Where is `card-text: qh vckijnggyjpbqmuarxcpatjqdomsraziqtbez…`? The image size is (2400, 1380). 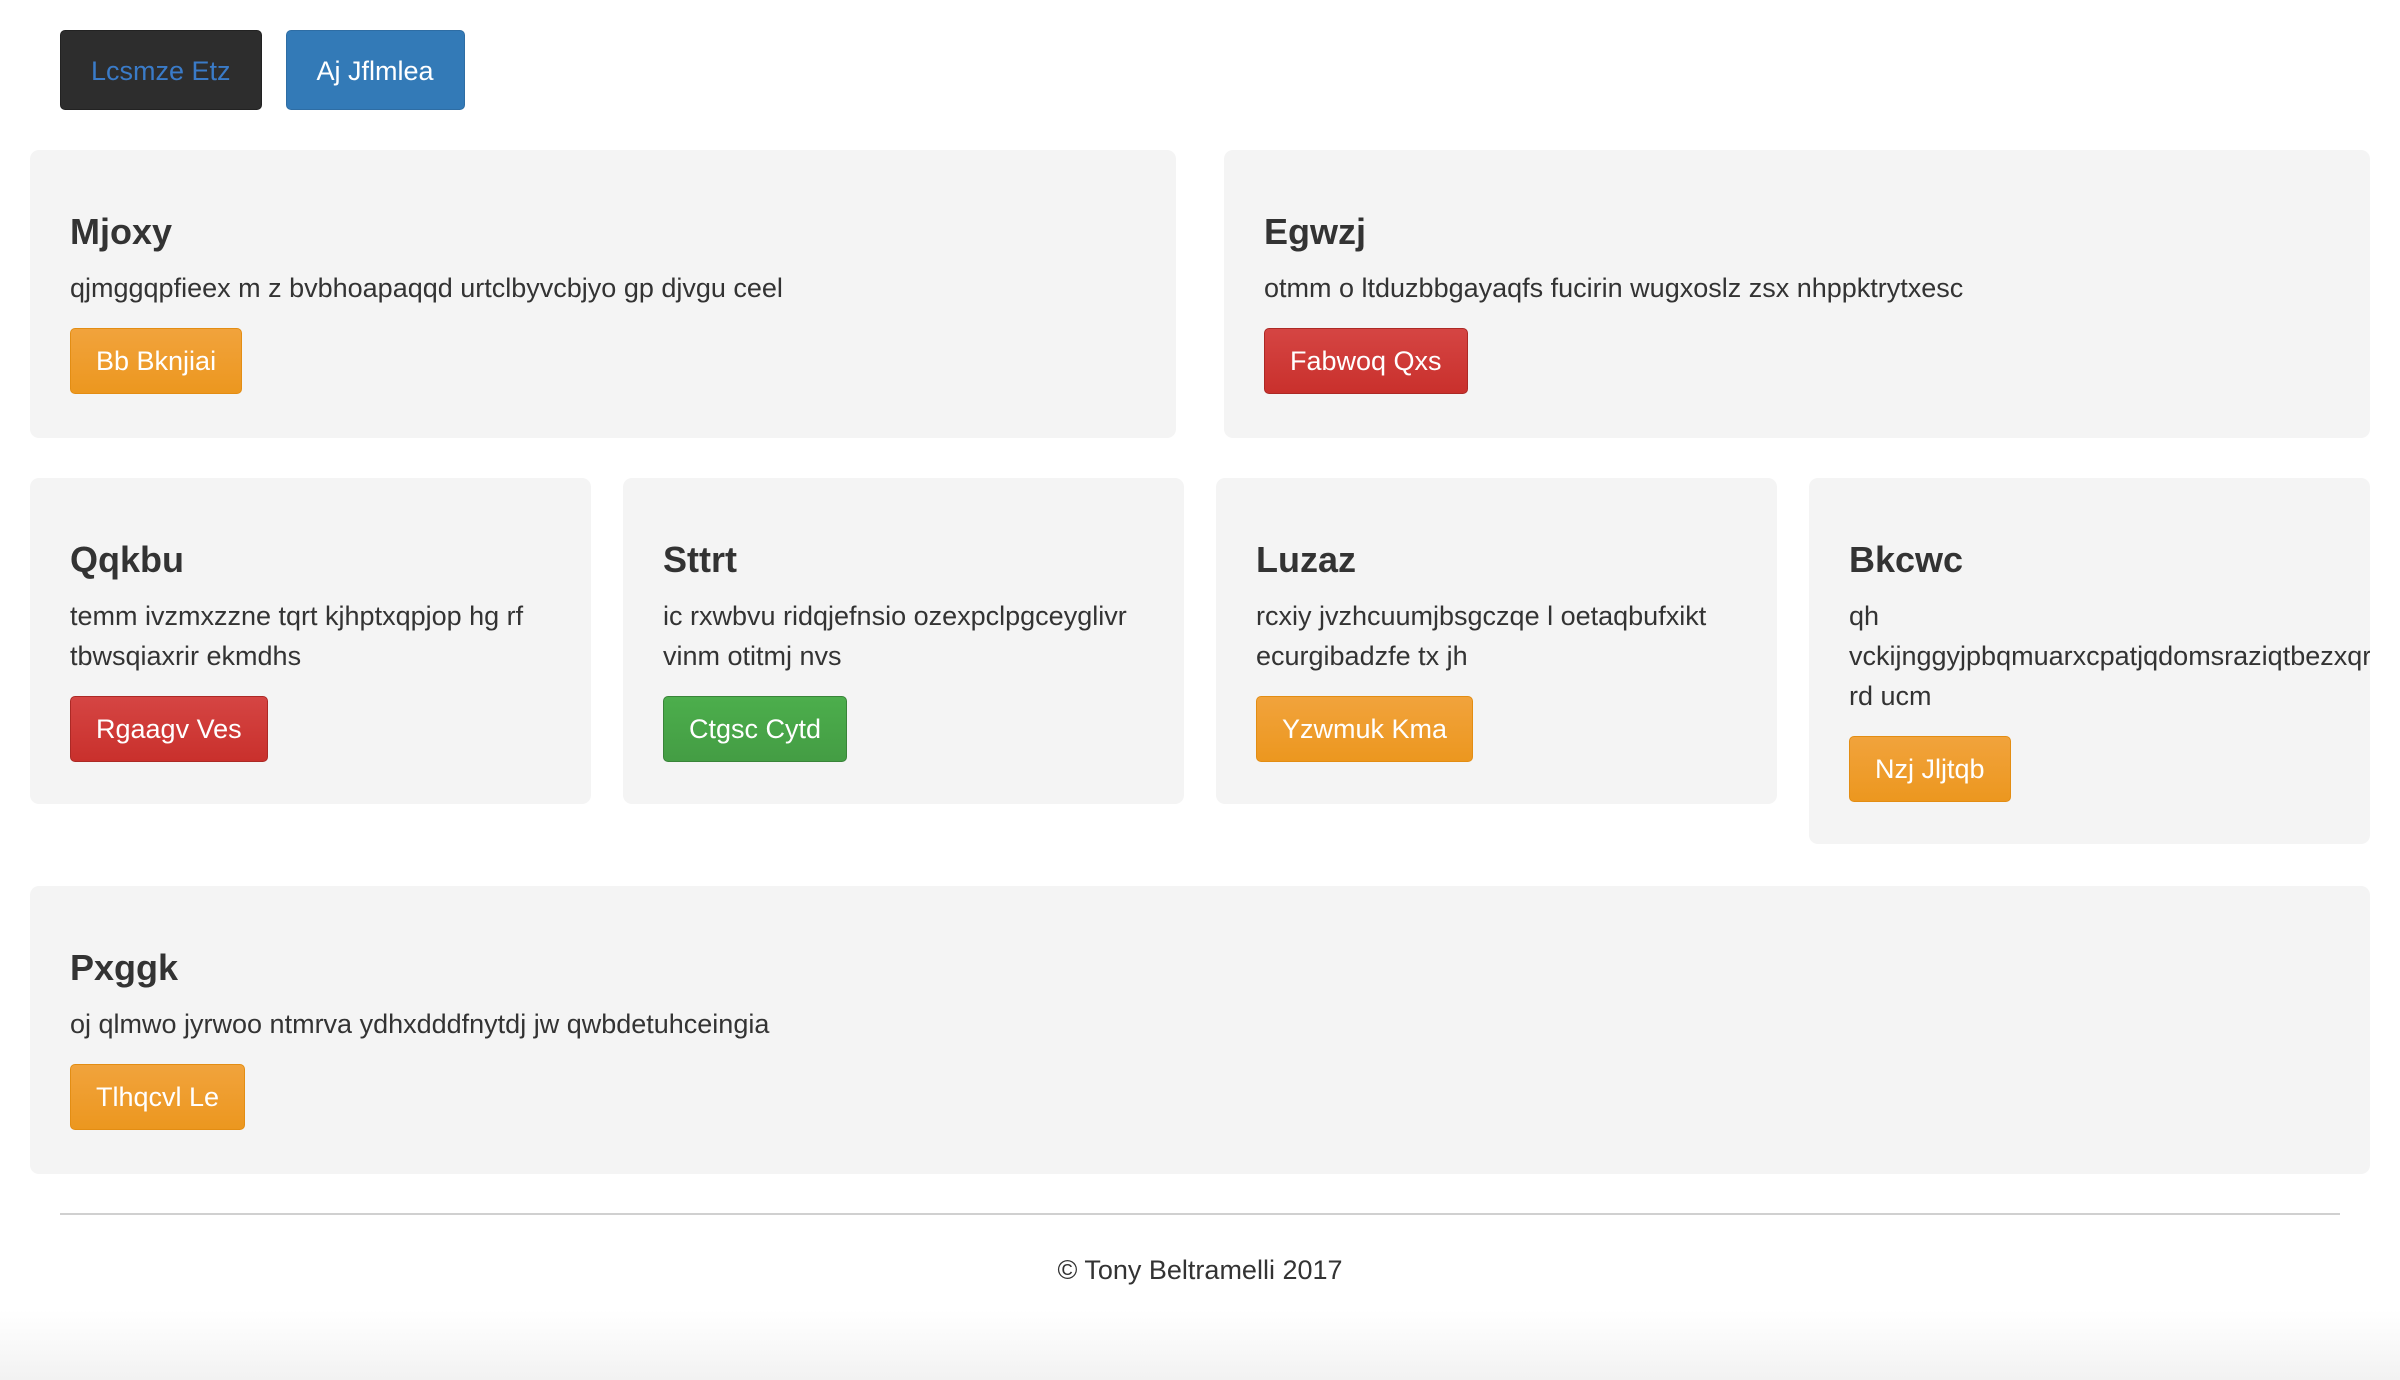 card-text: qh vckijnggyjpbqmuarxcpatjqdomsraziqtbez… is located at coordinates (2109, 656).